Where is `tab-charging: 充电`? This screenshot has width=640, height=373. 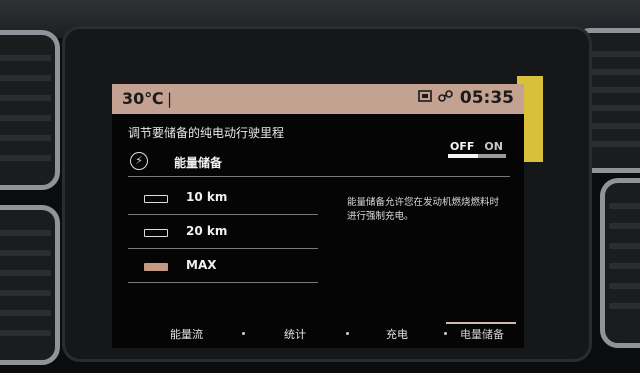
tab-charging: 充电 is located at coordinates (397, 334).